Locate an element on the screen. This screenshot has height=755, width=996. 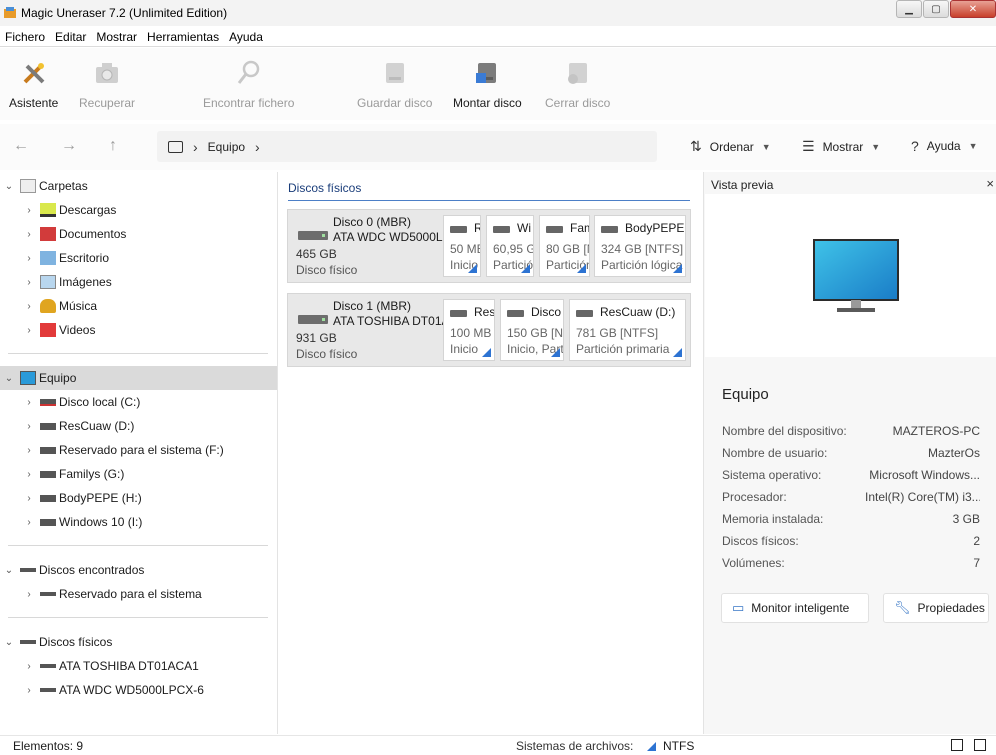
partition-tile: Res 100 MB Inicio is located at coordinates (469, 330).